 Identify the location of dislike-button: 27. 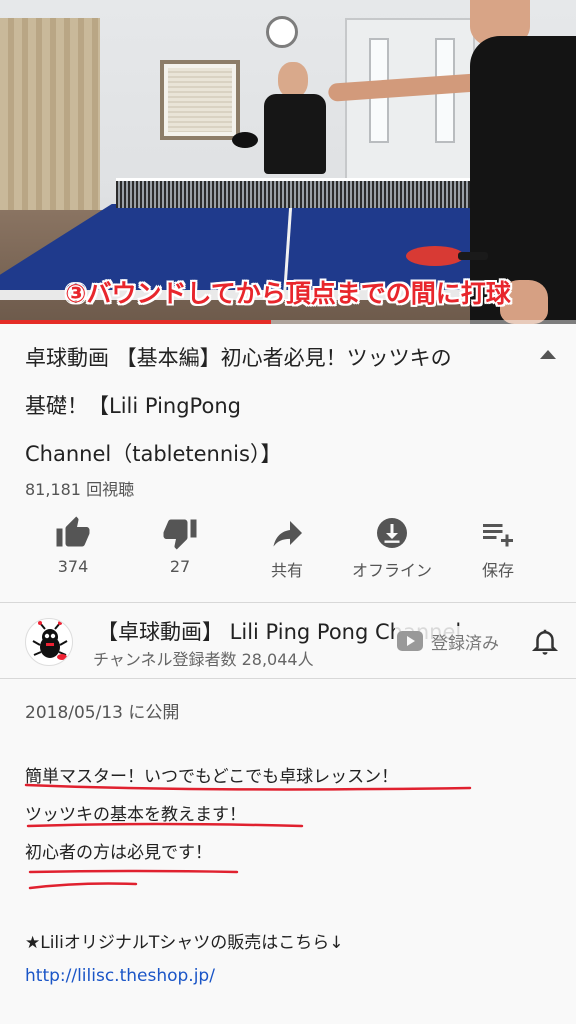
(180, 545).